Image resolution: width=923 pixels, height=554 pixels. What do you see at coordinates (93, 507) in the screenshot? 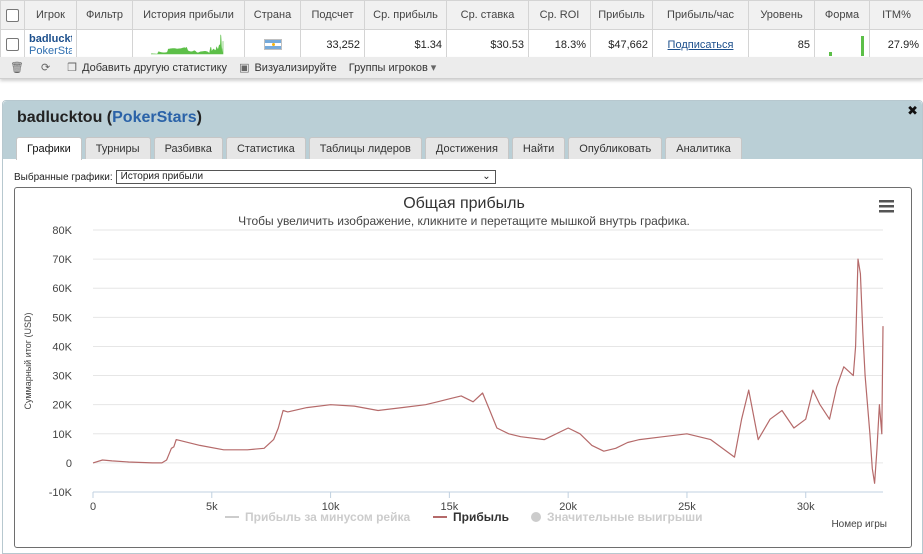
I see `x-tick-label: 0` at bounding box center [93, 507].